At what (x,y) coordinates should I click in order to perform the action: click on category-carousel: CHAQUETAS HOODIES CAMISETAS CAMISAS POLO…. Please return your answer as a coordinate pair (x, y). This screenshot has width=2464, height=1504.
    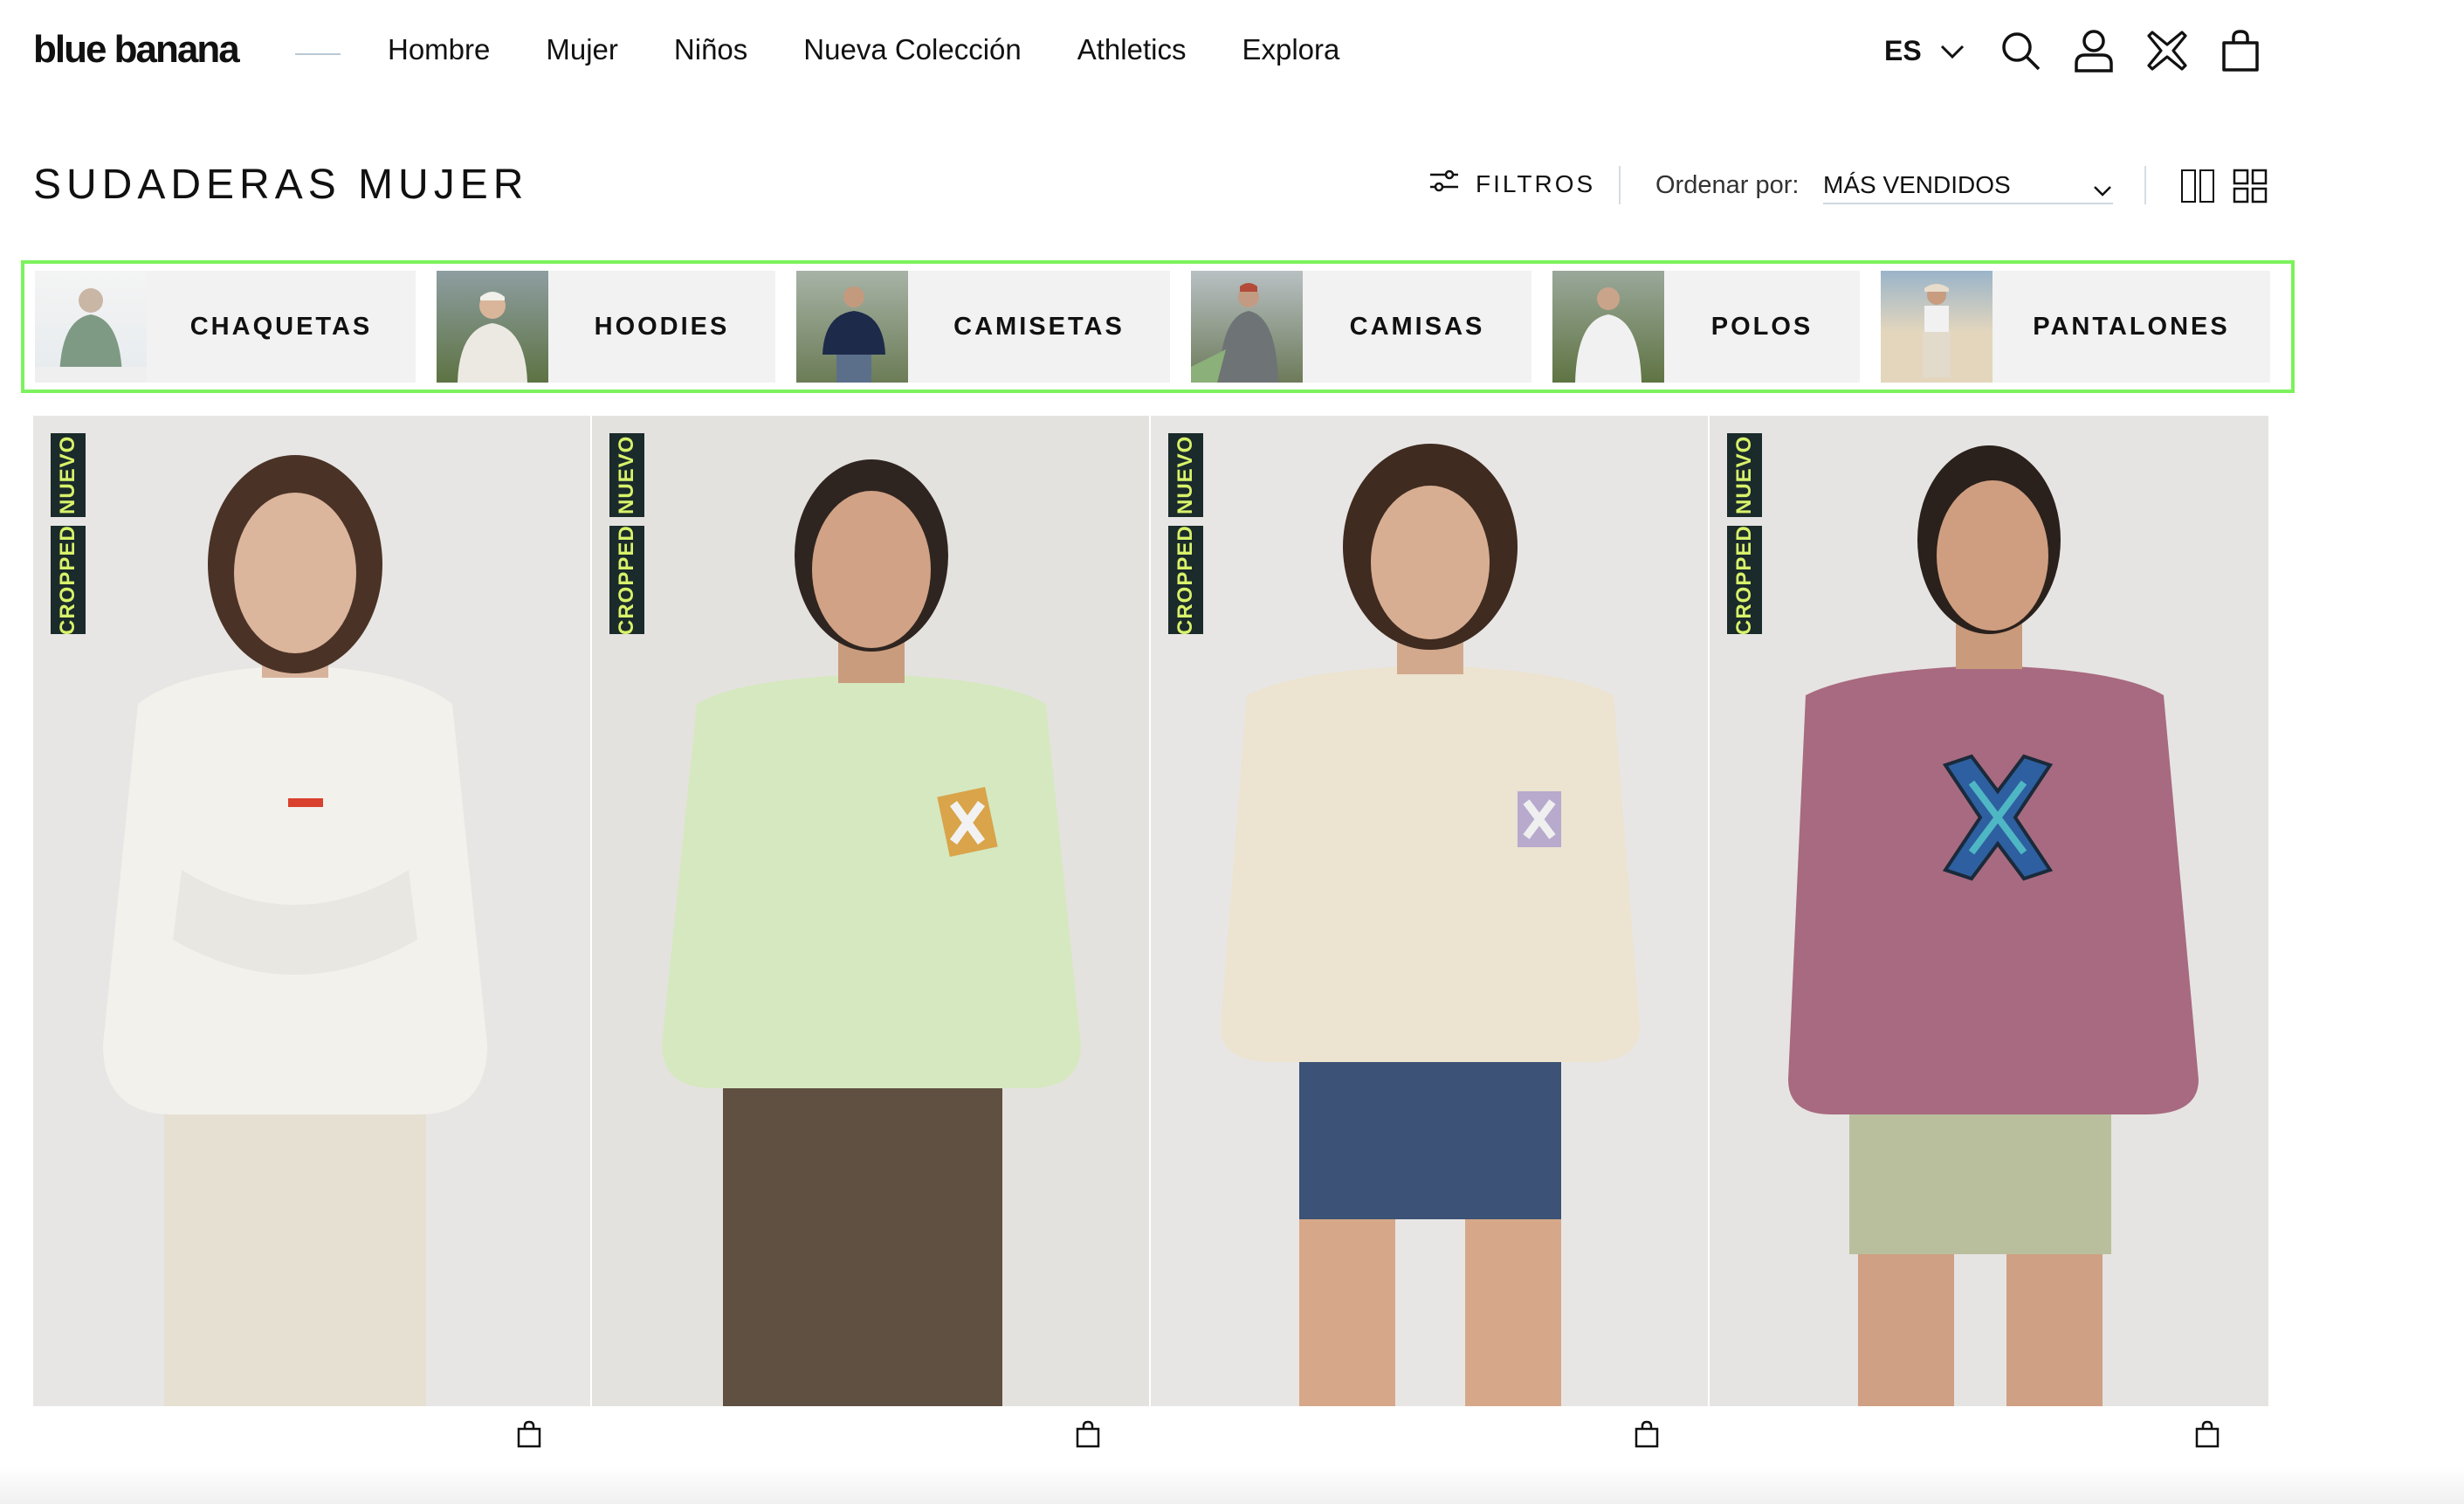
    Looking at the image, I should click on (1158, 326).